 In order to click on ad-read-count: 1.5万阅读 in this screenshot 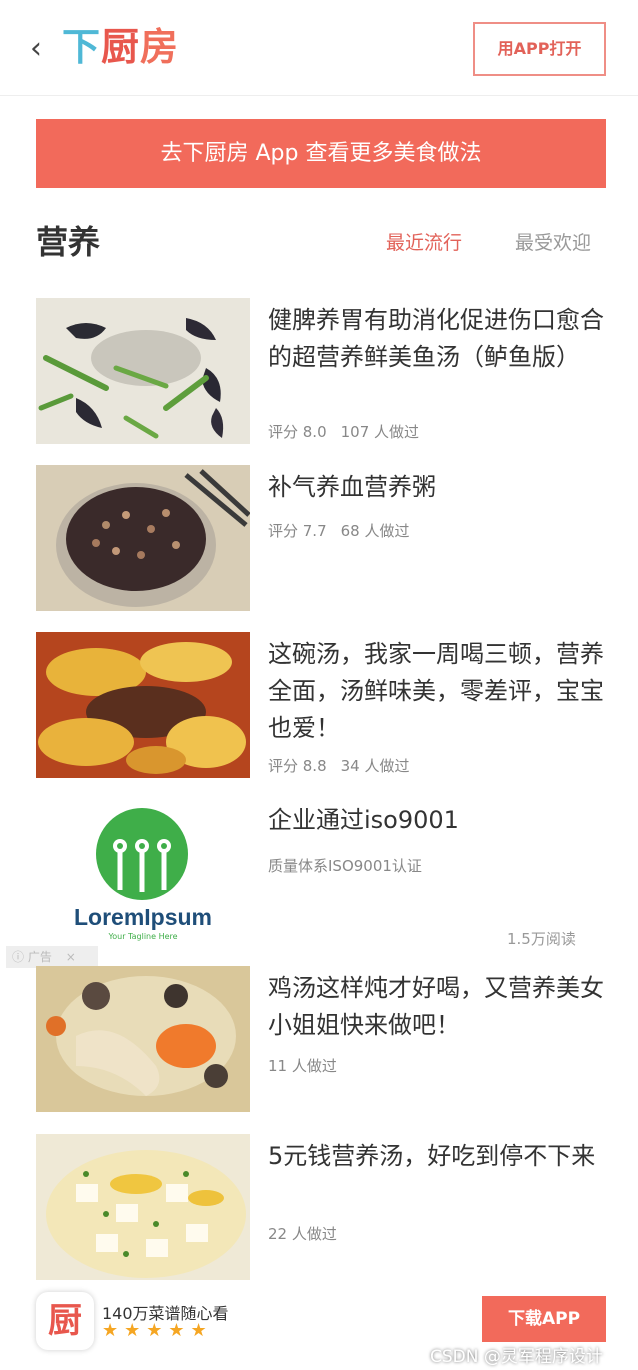, I will do `click(541, 939)`.